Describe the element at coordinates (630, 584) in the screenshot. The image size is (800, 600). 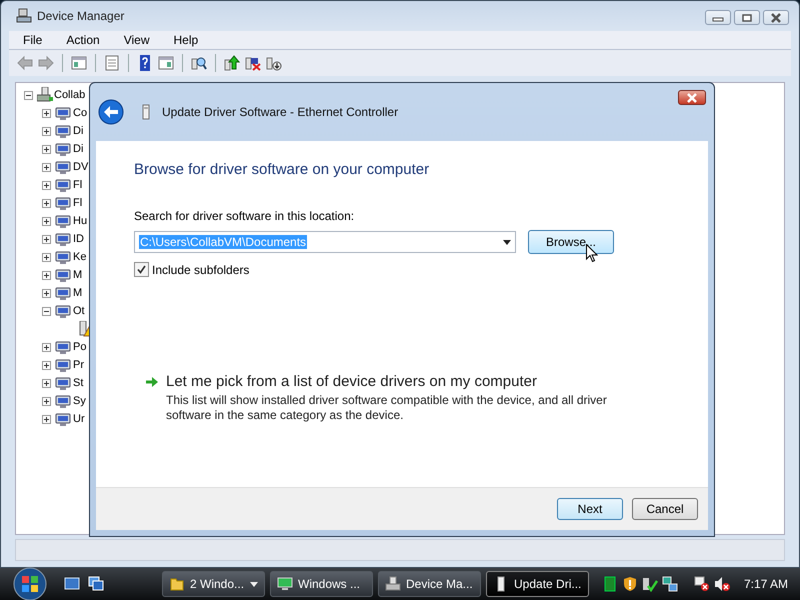
I see `shield-icon` at that location.